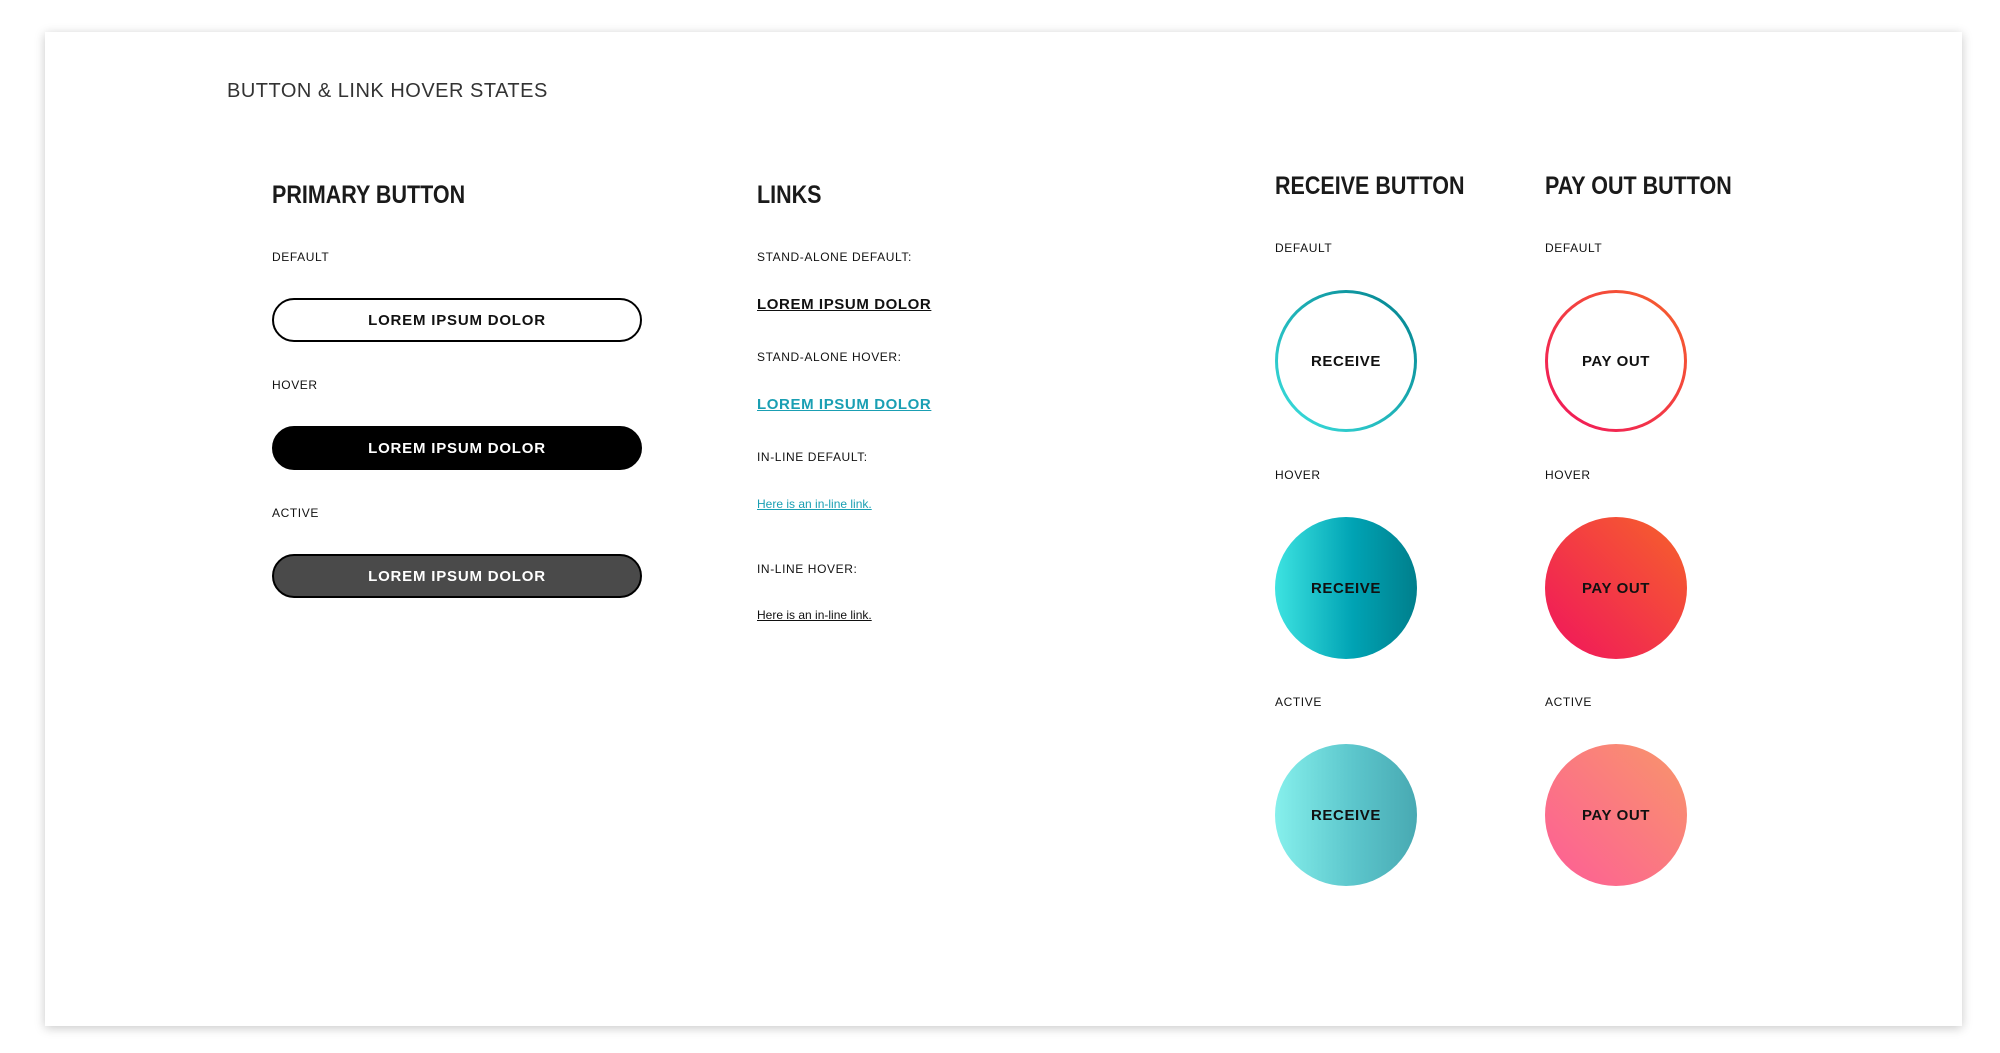 The image size is (2000, 1053). I want to click on payout-hover-label: HOVER, so click(1568, 475).